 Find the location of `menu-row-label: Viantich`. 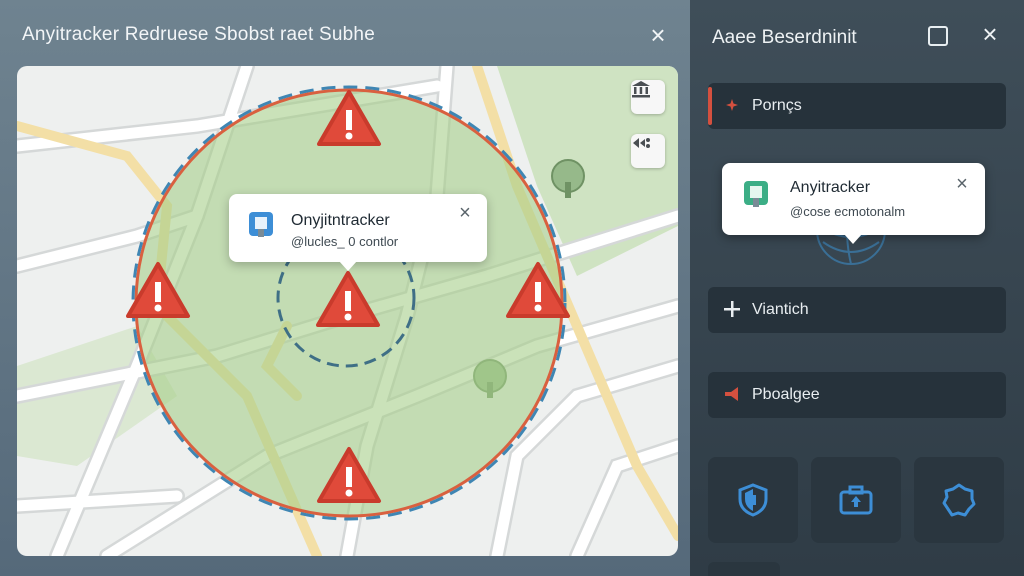

menu-row-label: Viantich is located at coordinates (780, 309).